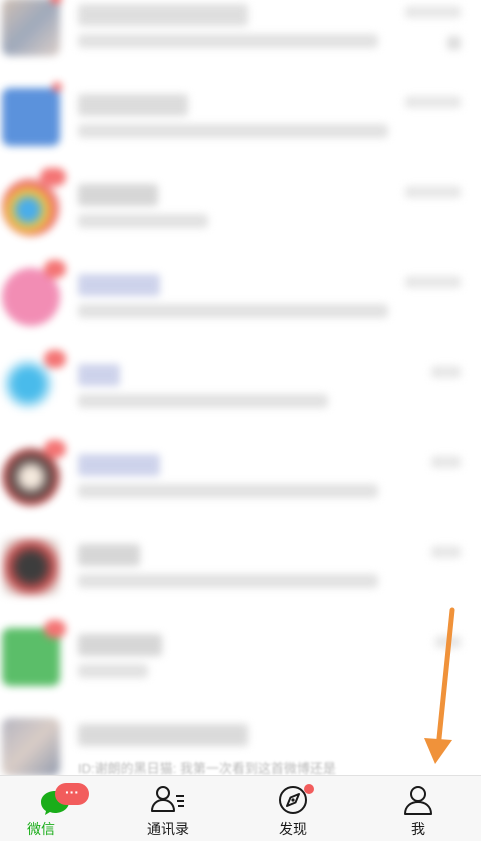  What do you see at coordinates (168, 829) in the screenshot?
I see `tab-label: 通讯录` at bounding box center [168, 829].